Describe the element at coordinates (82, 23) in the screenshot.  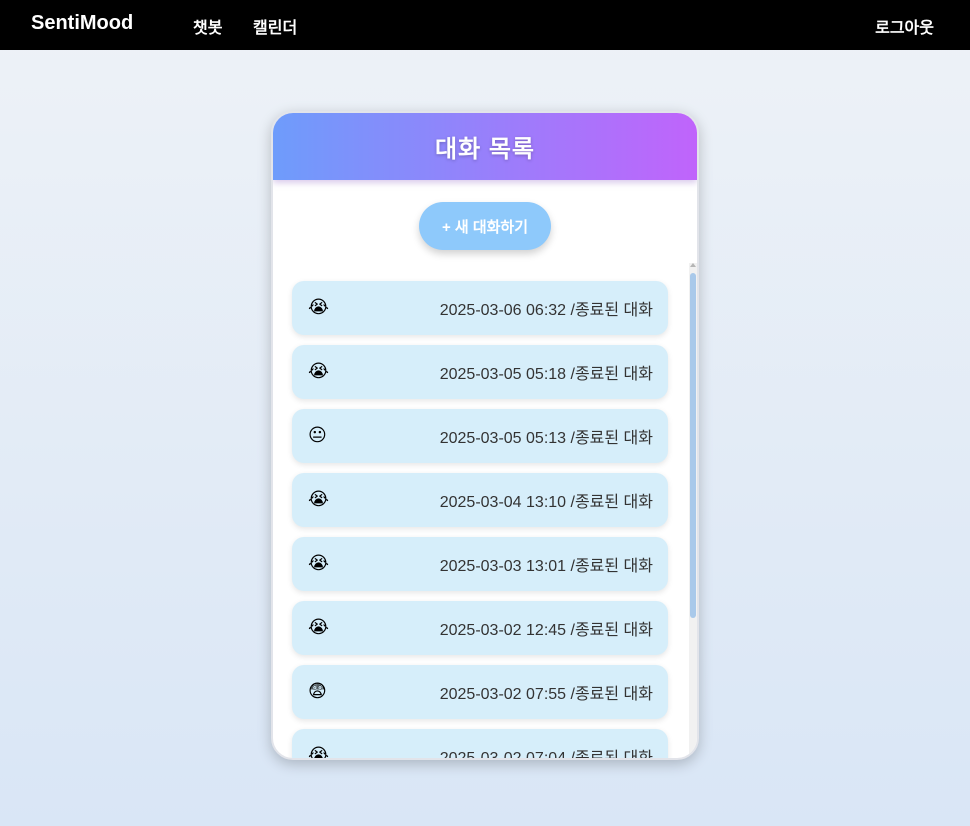
I see `brand-logo: SentiMood` at that location.